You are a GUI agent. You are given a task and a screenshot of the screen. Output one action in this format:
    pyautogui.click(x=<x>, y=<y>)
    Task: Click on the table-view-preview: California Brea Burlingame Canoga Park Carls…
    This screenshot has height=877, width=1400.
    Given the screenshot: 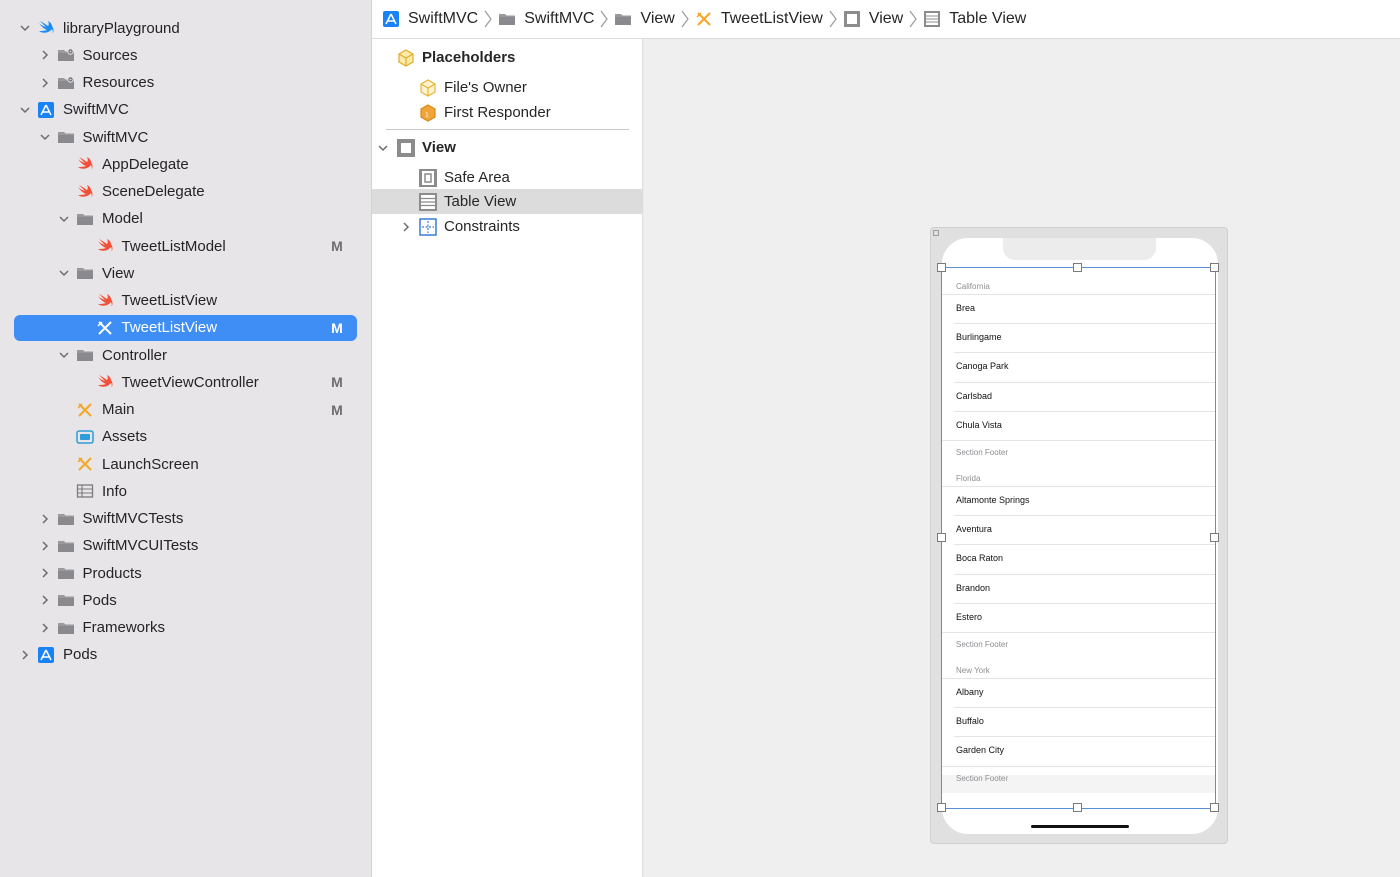 What is the action you would take?
    pyautogui.click(x=1079, y=539)
    